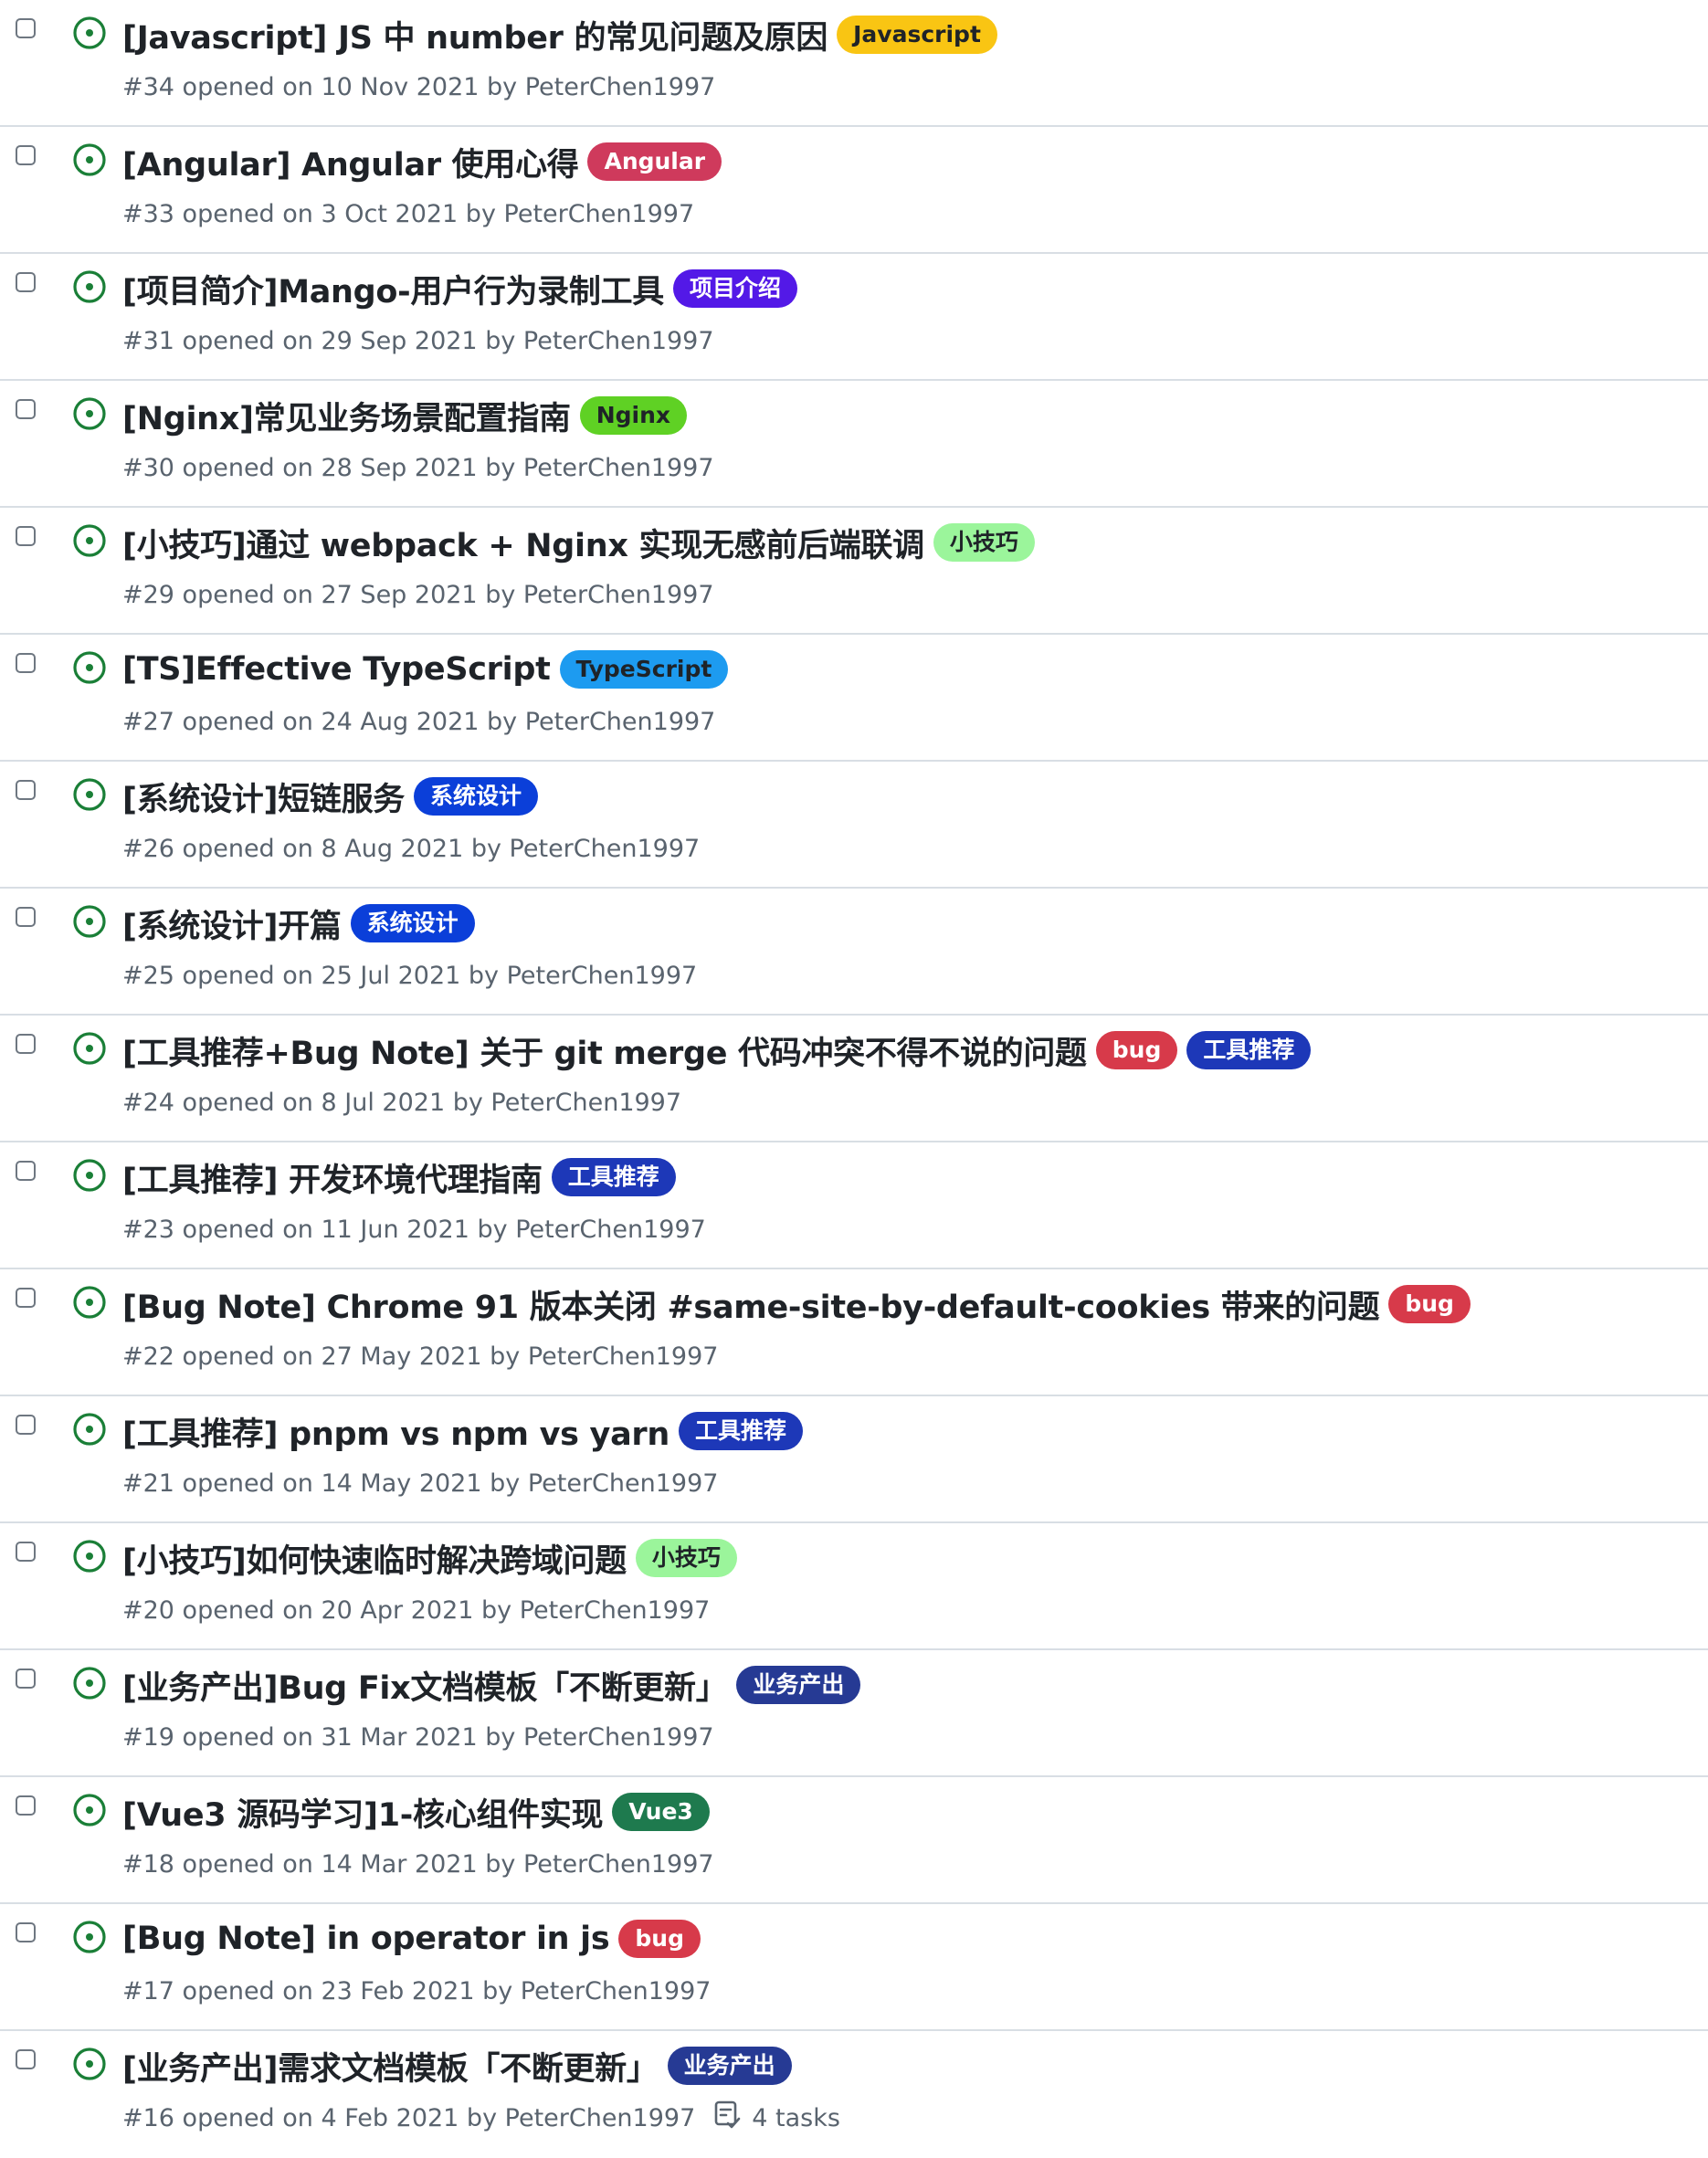 The image size is (1708, 2158). What do you see at coordinates (896, 796) in the screenshot?
I see `issue-title-line: [系统设计]短链服务 系统设计` at bounding box center [896, 796].